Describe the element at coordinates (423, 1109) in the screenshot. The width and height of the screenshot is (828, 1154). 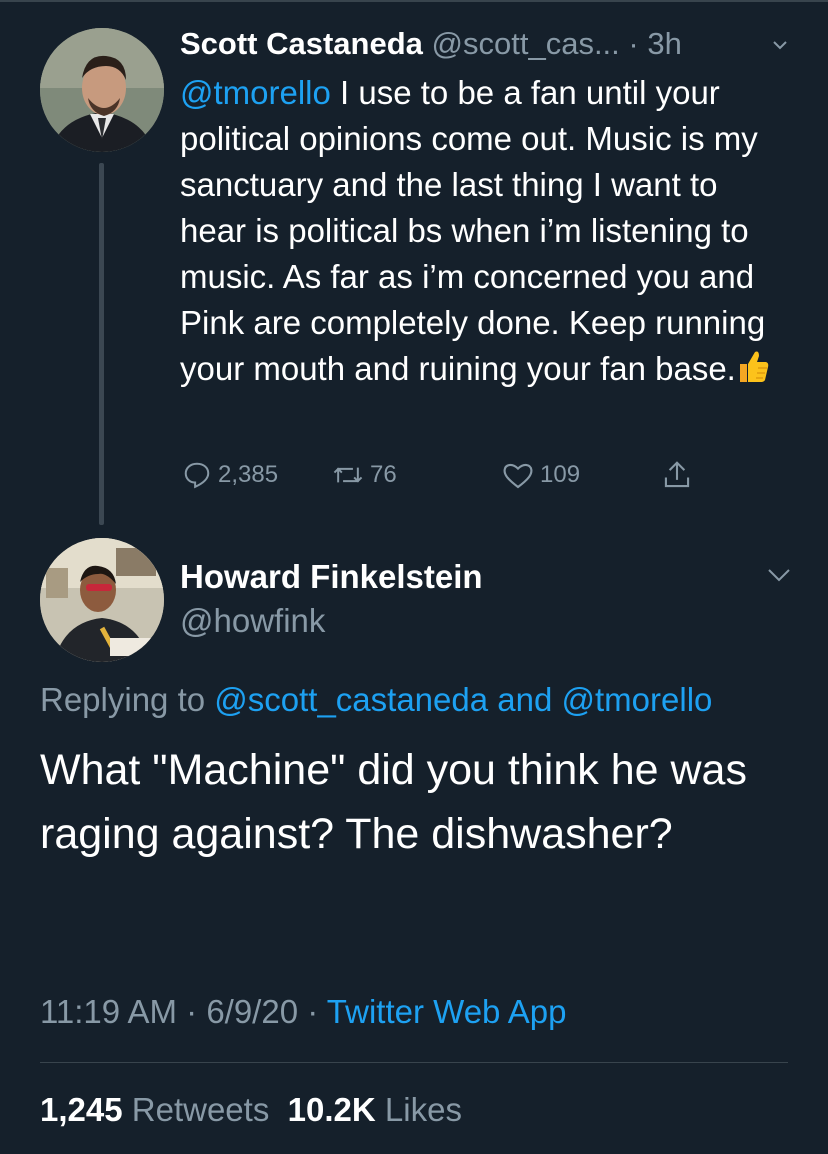
I see `likes-label: Likes` at that location.